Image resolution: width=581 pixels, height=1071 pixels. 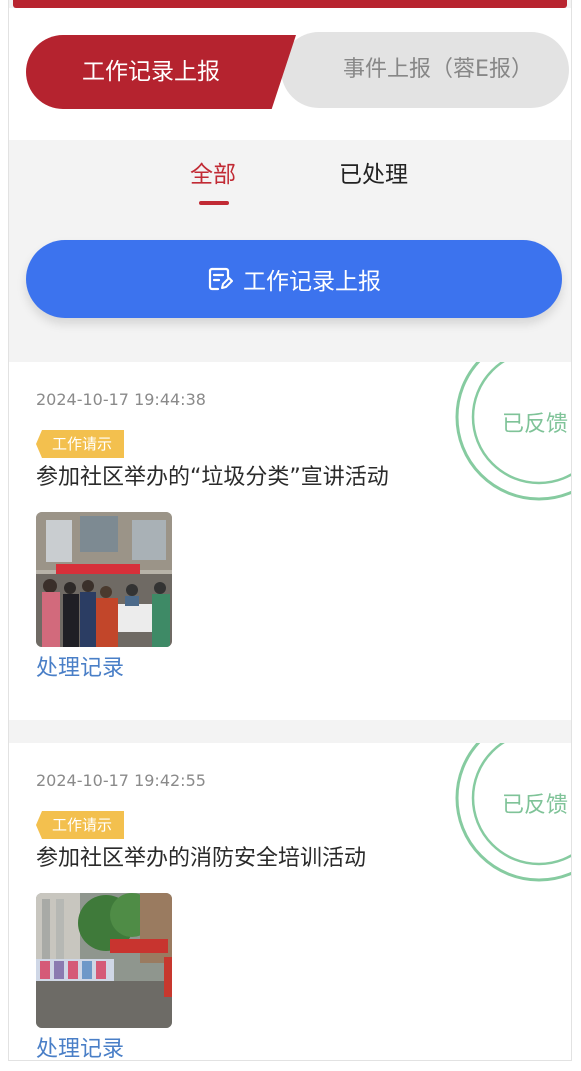 What do you see at coordinates (373, 175) in the screenshot?
I see `tab-processed: 已处理` at bounding box center [373, 175].